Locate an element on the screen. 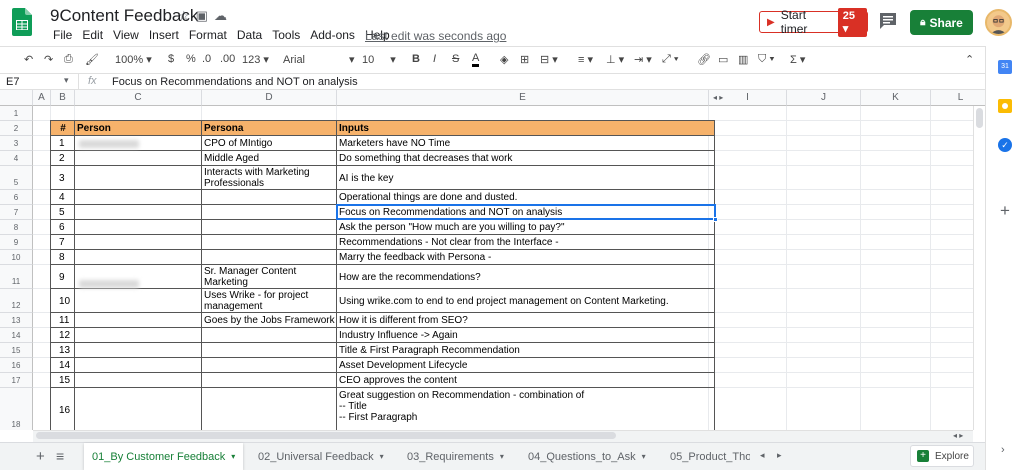 The width and height of the screenshot is (1024, 470). name-box-dropdown-icon: ▾ is located at coordinates (66, 80).